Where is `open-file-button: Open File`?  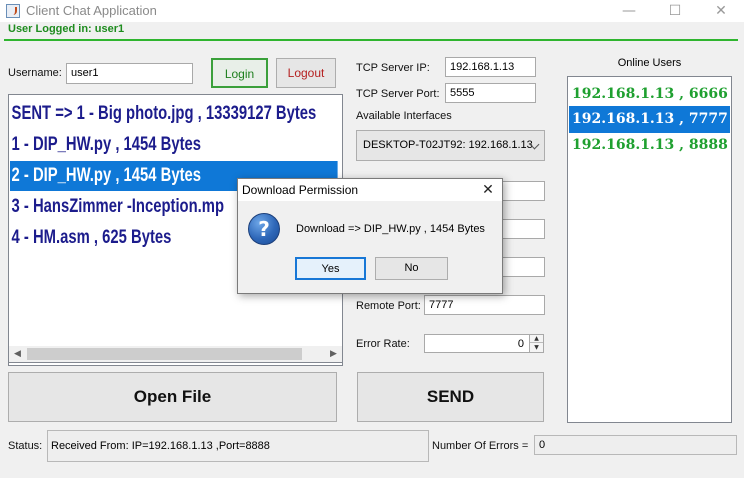
open-file-button: Open File is located at coordinates (172, 397).